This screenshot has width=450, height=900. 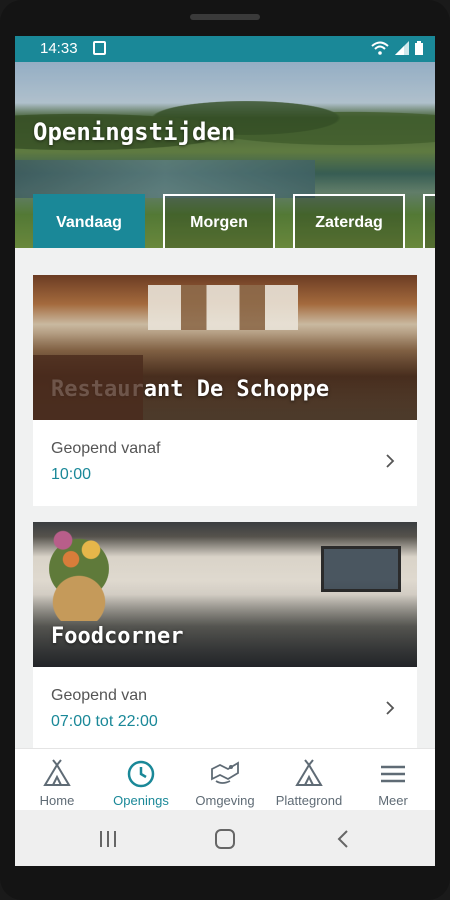 What do you see at coordinates (225, 17) in the screenshot?
I see `phone-speaker` at bounding box center [225, 17].